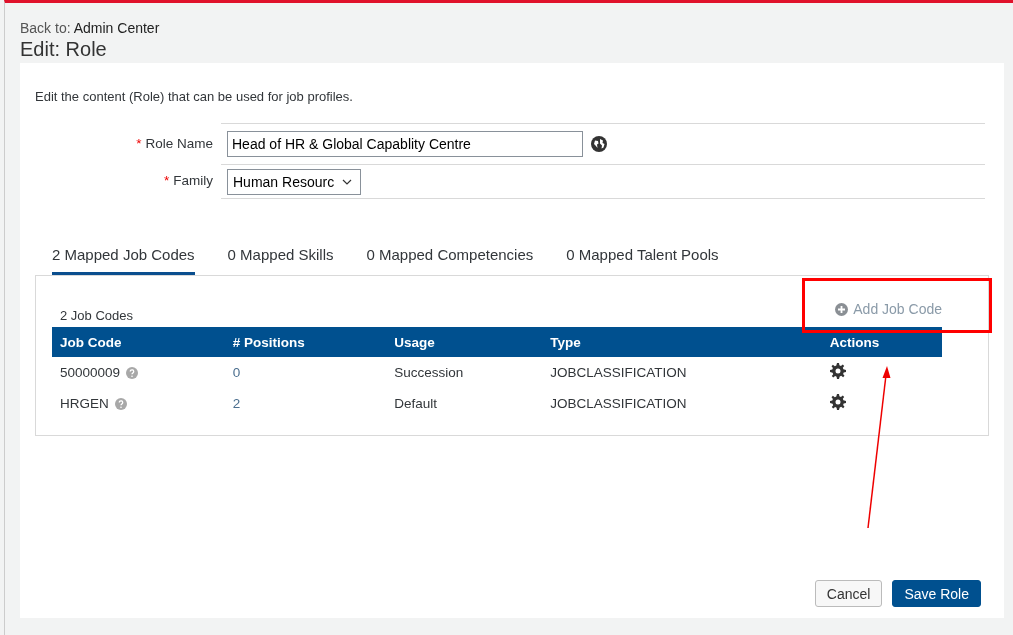 The height and width of the screenshot is (635, 1013). Describe the element at coordinates (642, 260) in the screenshot. I see `tab: 0 Mapped Talent Pools` at that location.